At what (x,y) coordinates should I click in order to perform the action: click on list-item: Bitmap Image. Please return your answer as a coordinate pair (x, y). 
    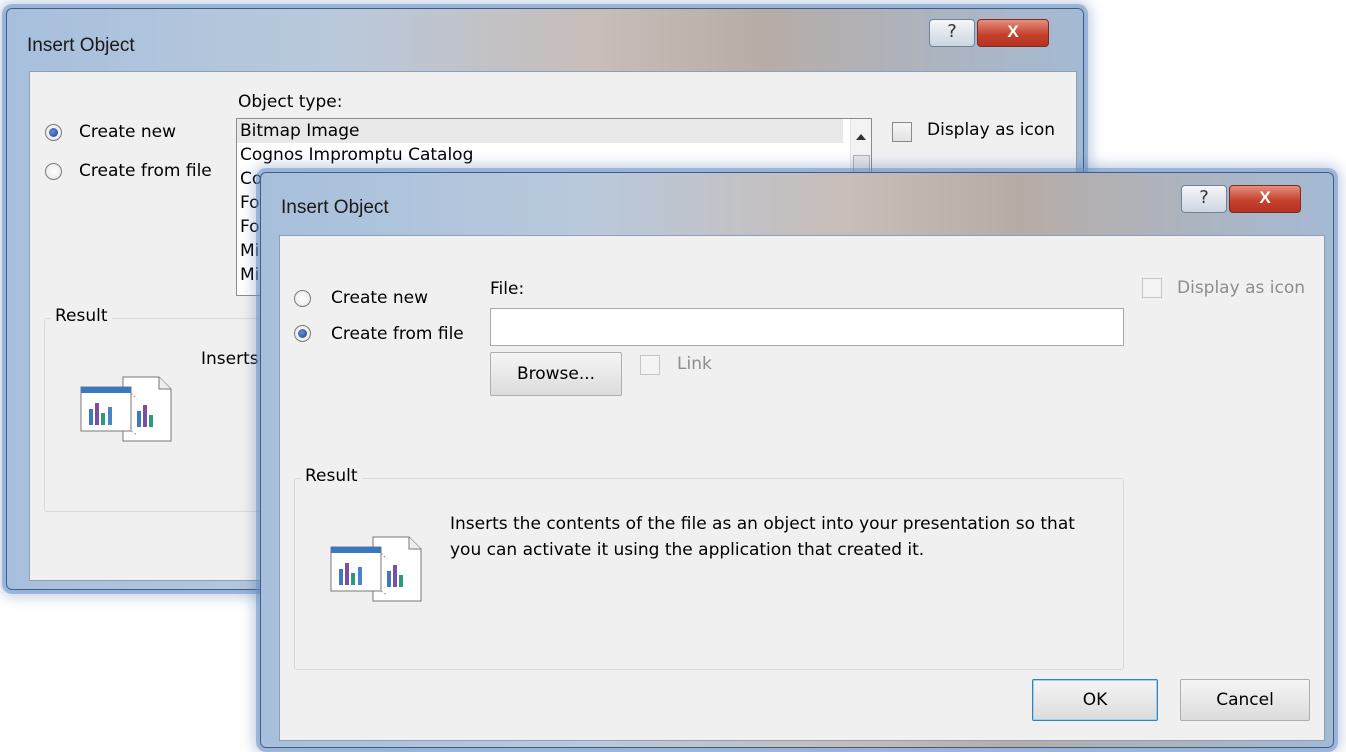
    Looking at the image, I should click on (540, 131).